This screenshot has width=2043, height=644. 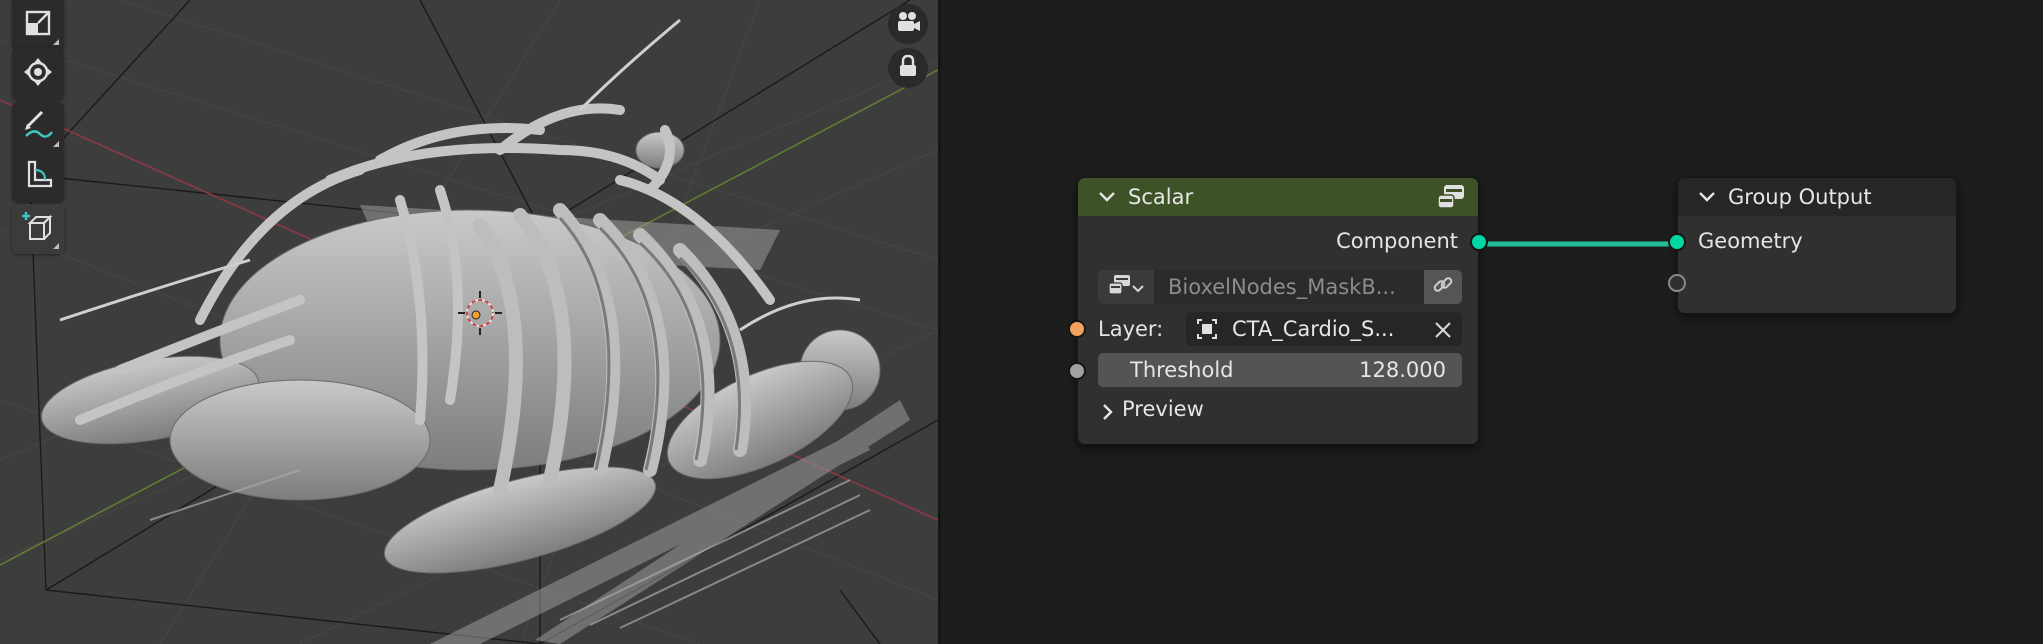 I want to click on geometry-input-row: Geometry, so click(x=1812, y=241).